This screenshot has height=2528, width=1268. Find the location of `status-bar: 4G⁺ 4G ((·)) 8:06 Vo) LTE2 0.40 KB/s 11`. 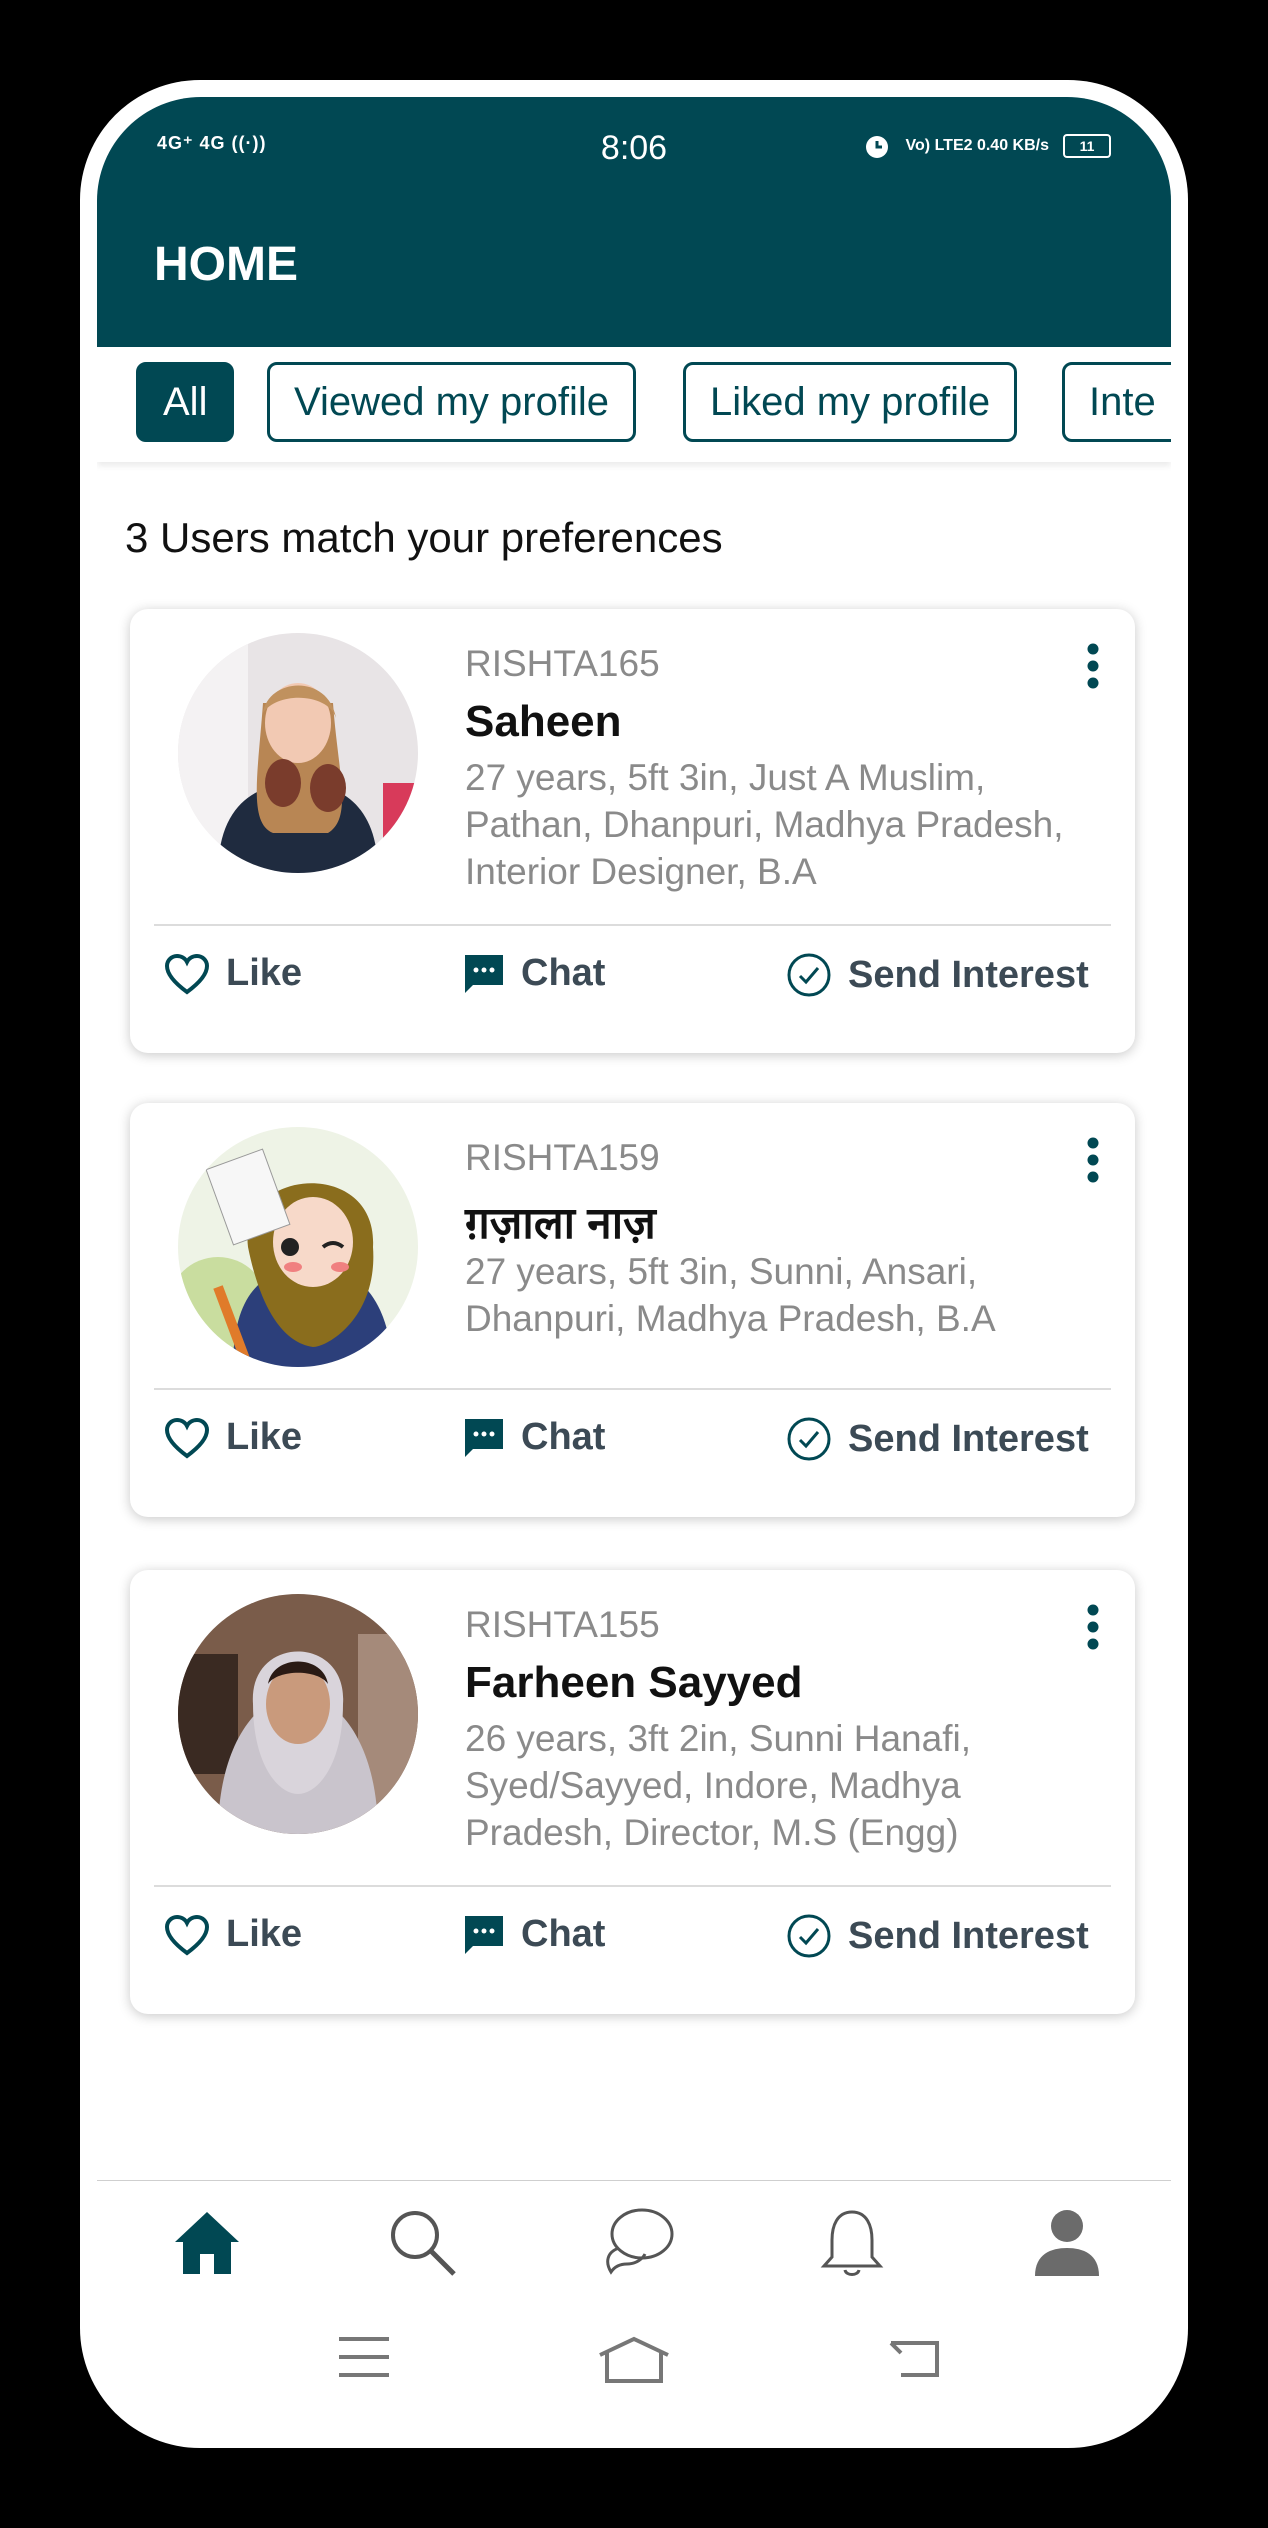

status-bar: 4G⁺ 4G ((·)) 8:06 Vo) LTE2 0.40 KB/s 11 is located at coordinates (634, 150).